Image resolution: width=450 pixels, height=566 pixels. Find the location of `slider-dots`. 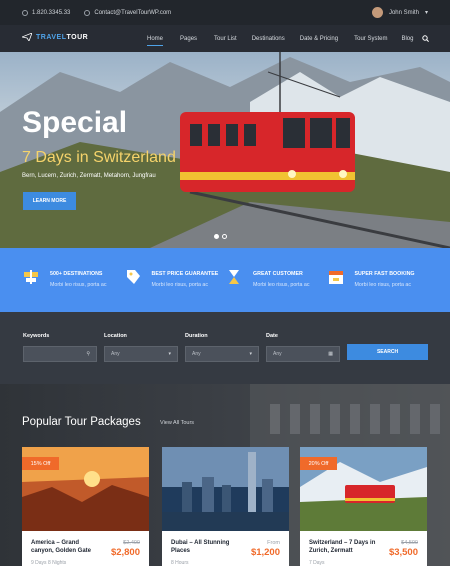

slider-dots is located at coordinates (222, 236).